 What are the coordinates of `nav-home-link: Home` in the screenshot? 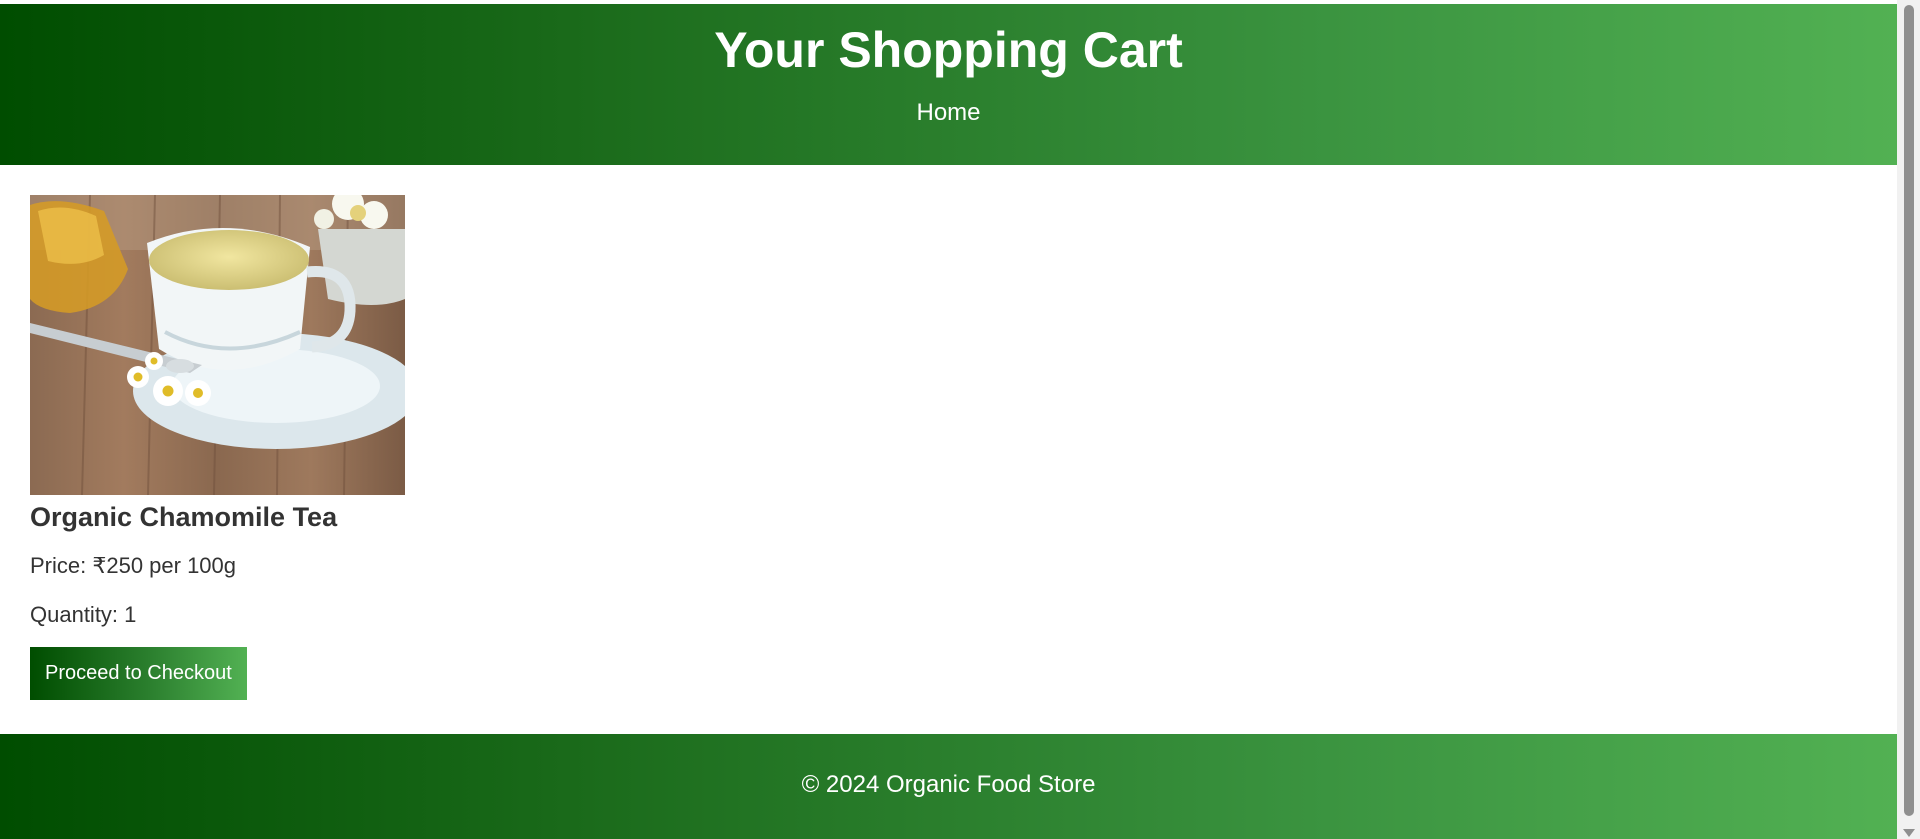 It's located at (948, 112).